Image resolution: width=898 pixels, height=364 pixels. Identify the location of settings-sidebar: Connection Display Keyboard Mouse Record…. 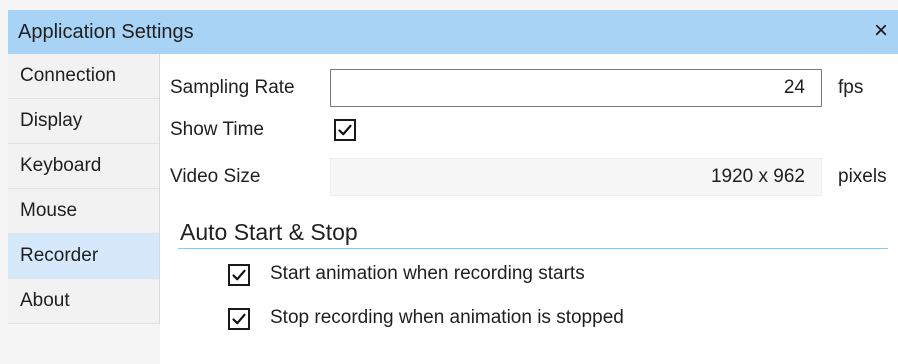
(84, 189).